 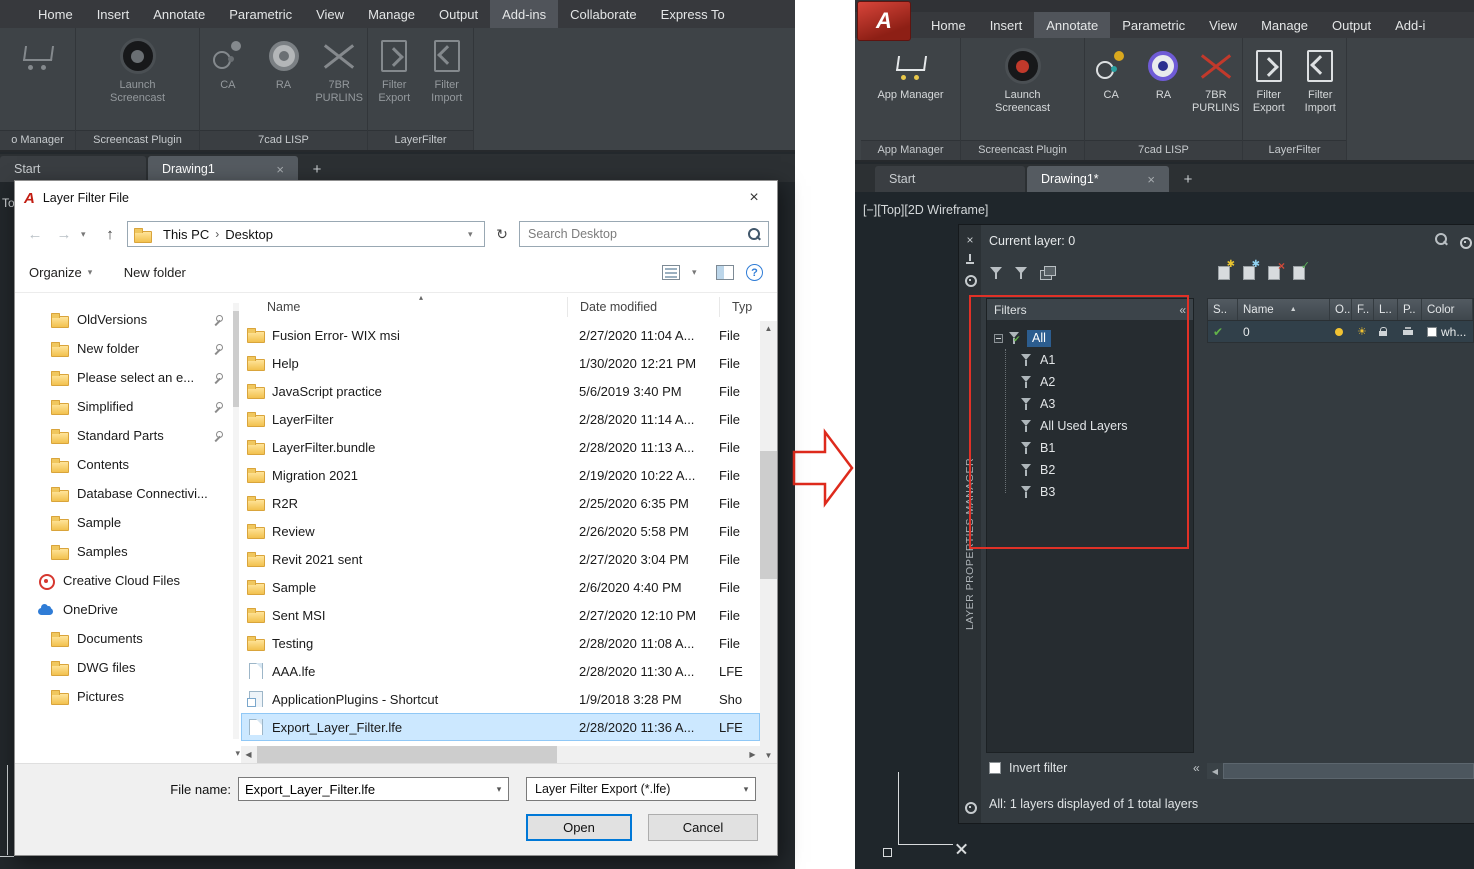 What do you see at coordinates (910, 73) in the screenshot?
I see `app-manager-button: App Manager` at bounding box center [910, 73].